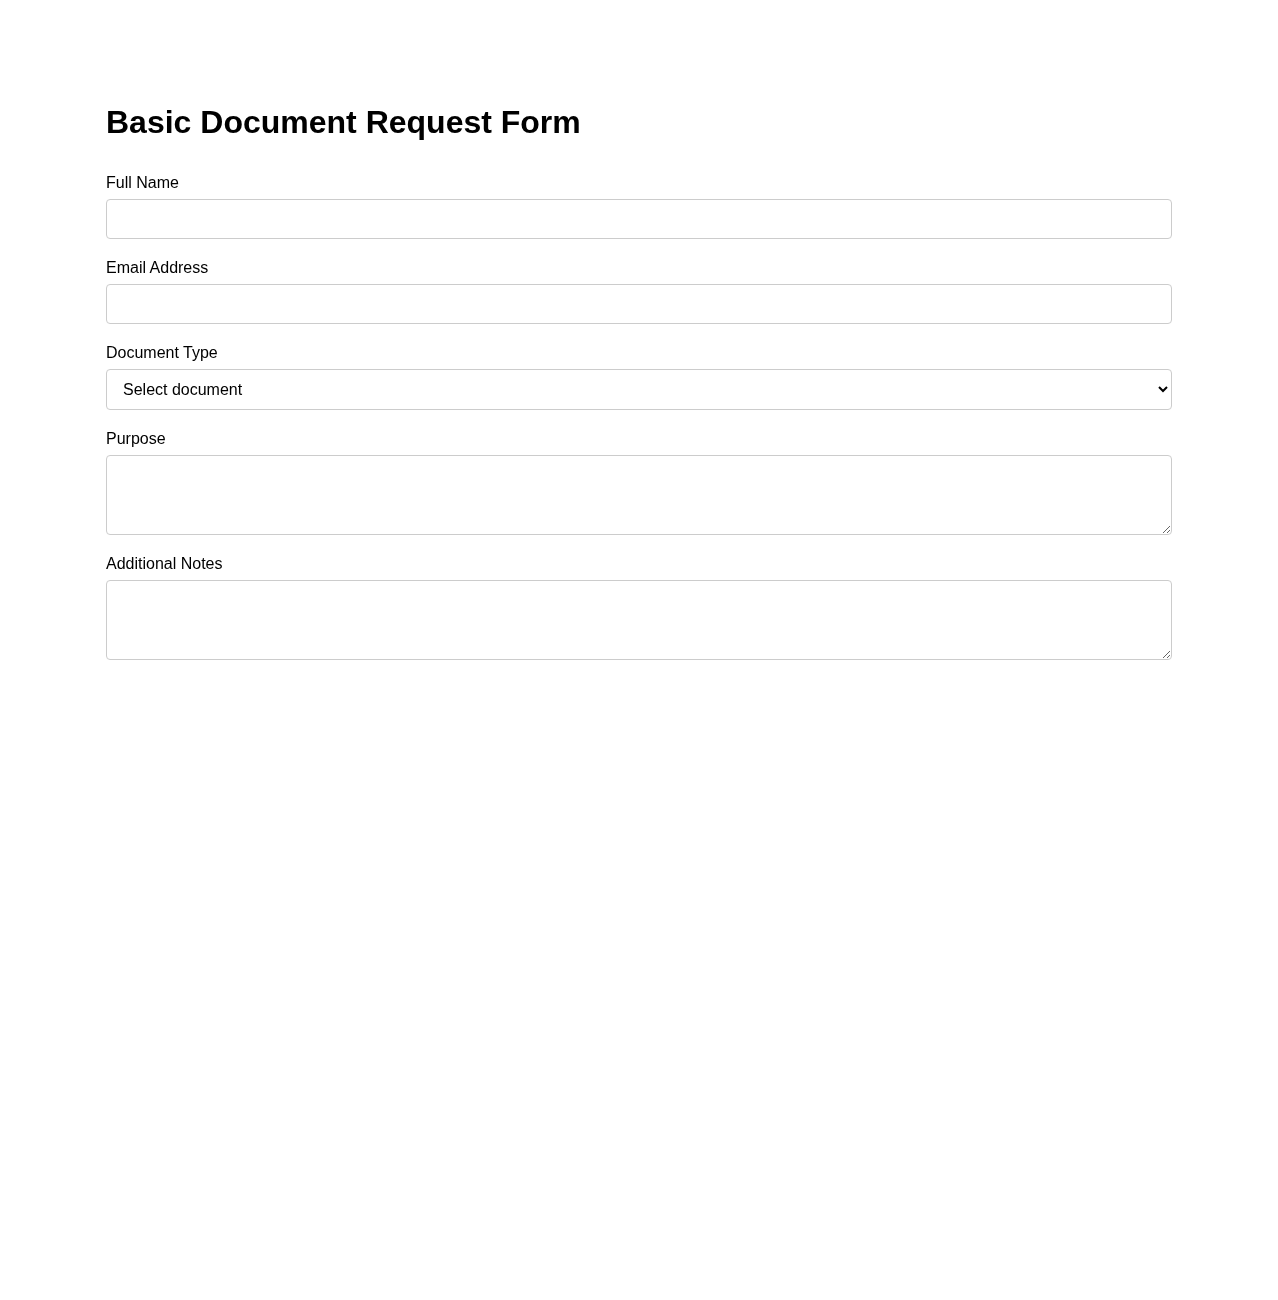 This screenshot has width=1278, height=1300. I want to click on document-type-select: Select document, so click(639, 389).